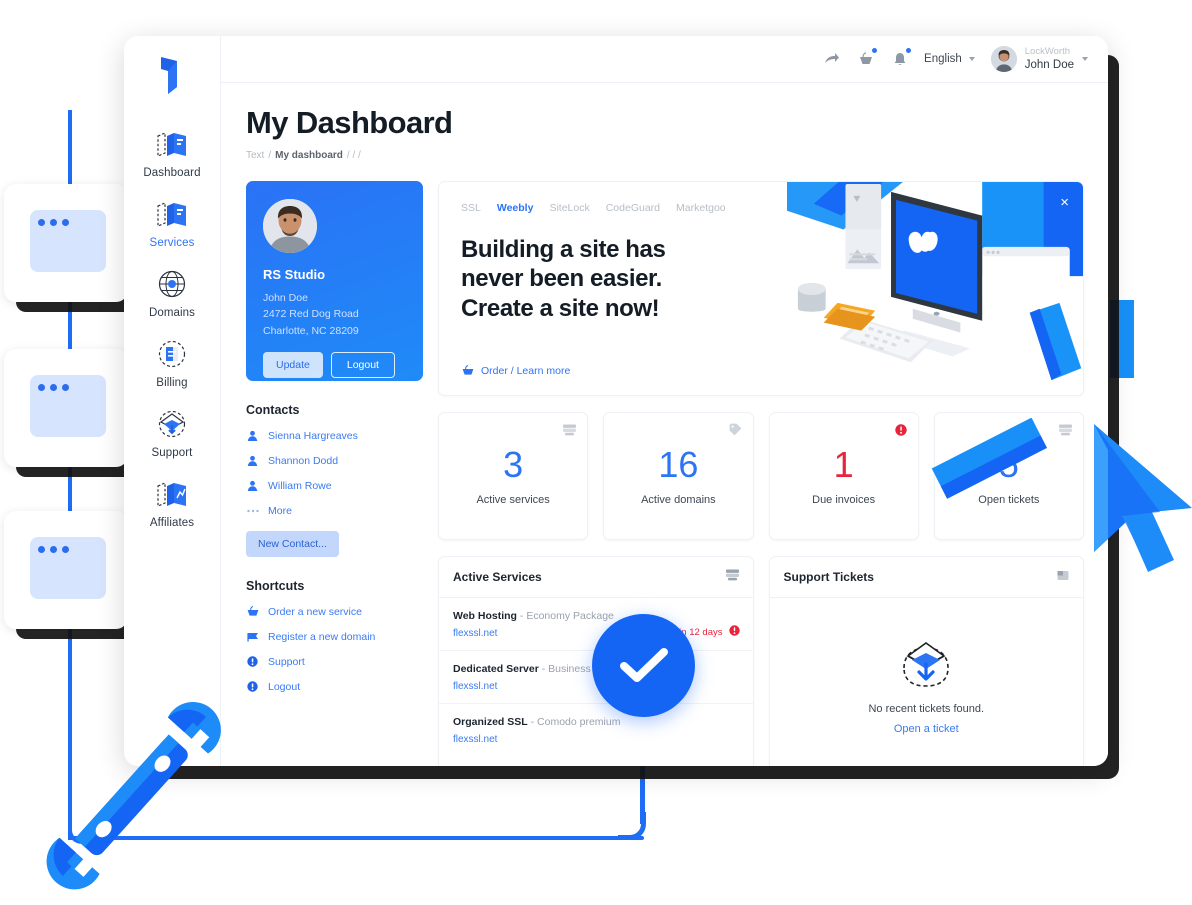 This screenshot has width=1192, height=905. I want to click on sidebar-item-label: Dashboard, so click(172, 173).